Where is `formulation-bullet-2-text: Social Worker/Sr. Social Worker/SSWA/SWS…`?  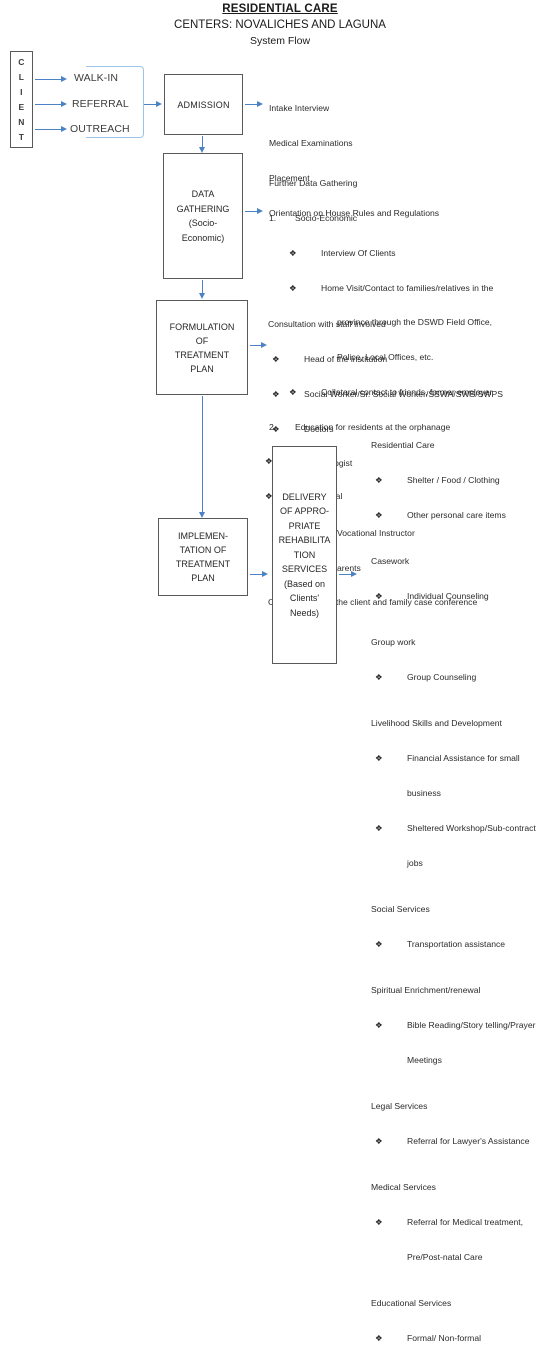 formulation-bullet-2-text: Social Worker/Sr. Social Worker/SSWA/SWS… is located at coordinates (403, 393).